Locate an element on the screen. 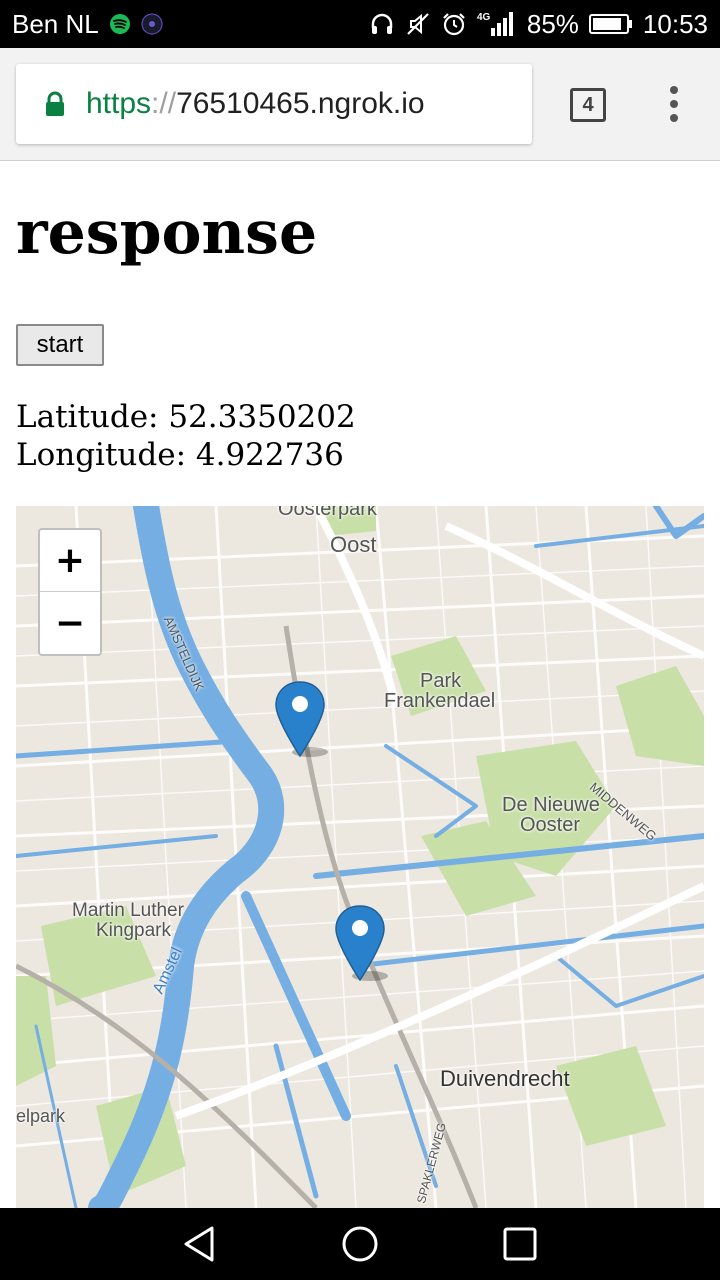 Image resolution: width=720 pixels, height=1280 pixels. navigation-bar is located at coordinates (360, 1244).